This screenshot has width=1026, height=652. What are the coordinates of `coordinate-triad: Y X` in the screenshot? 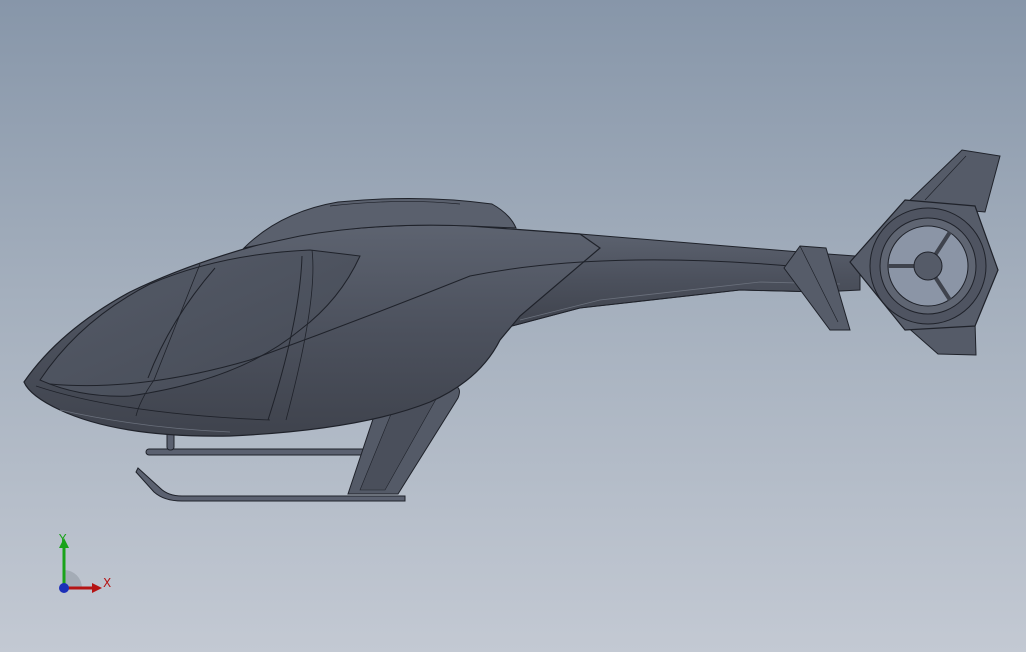 It's located at (86, 568).